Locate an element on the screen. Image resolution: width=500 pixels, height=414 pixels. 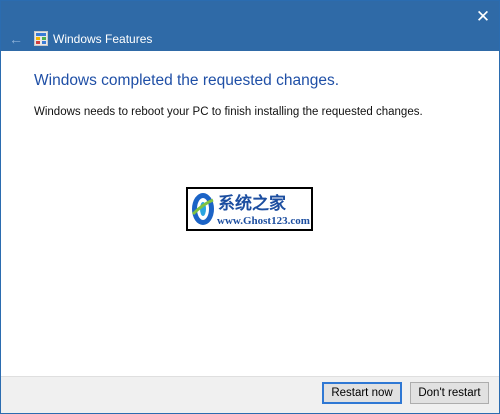
back-arrow-icon: ← is located at coordinates (16, 39).